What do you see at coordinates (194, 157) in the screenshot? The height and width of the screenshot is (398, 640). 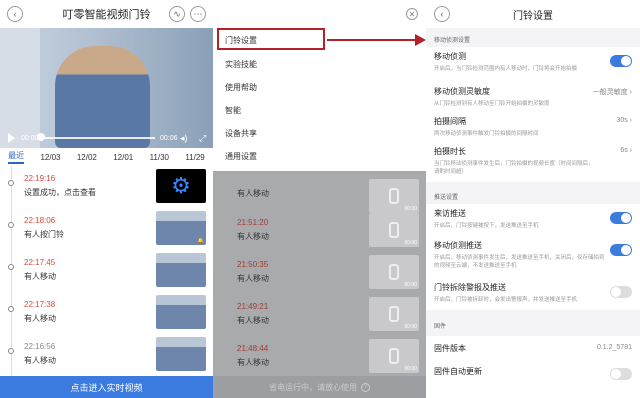 I see `tab-date: 11/29` at bounding box center [194, 157].